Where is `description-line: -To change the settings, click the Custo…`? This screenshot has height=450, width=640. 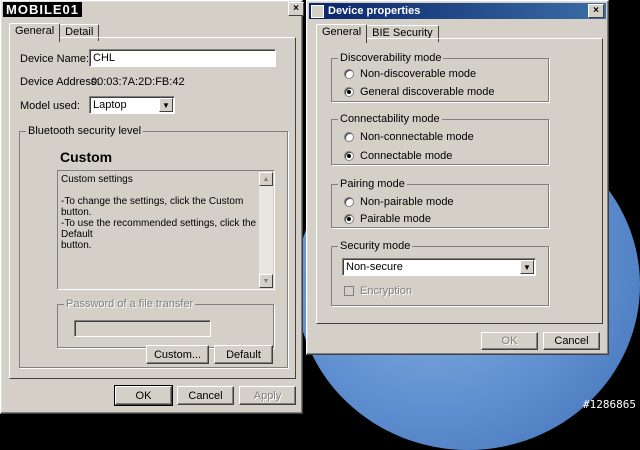 description-line: -To change the settings, click the Custo… is located at coordinates (152, 207).